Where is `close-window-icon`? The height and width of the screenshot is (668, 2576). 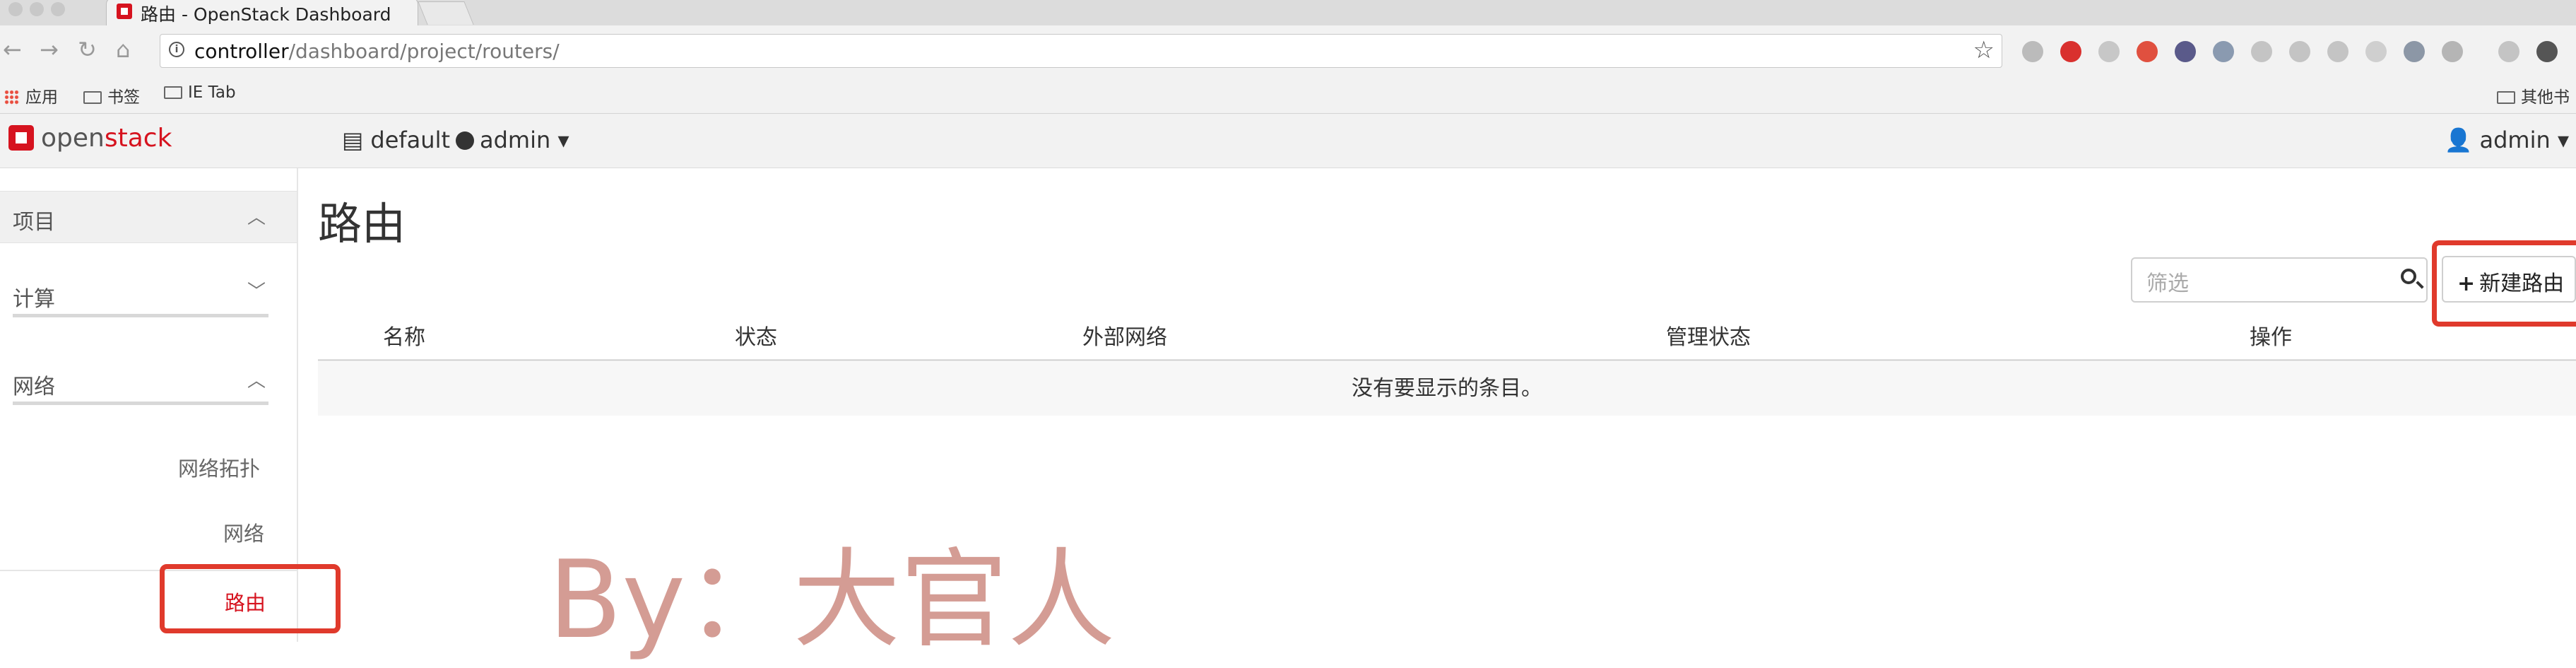 close-window-icon is located at coordinates (15, 9).